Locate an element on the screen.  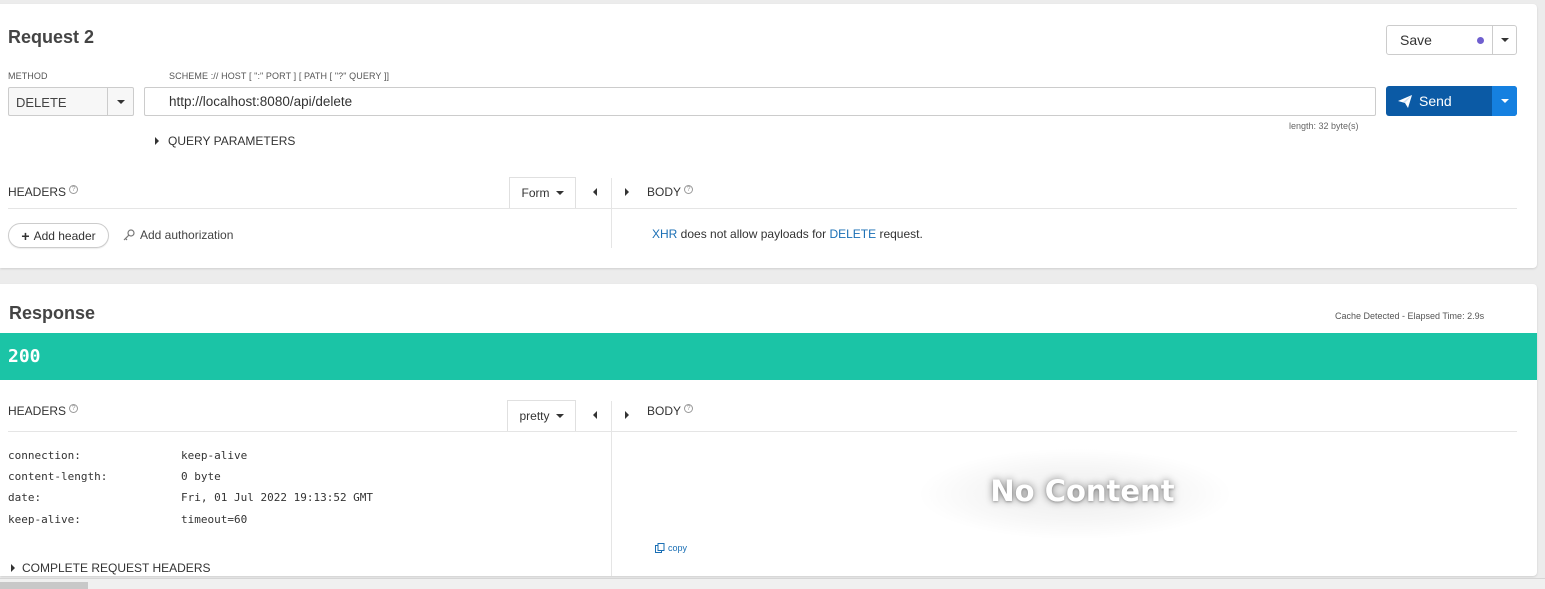
send-button-group: Send is located at coordinates (1451, 101).